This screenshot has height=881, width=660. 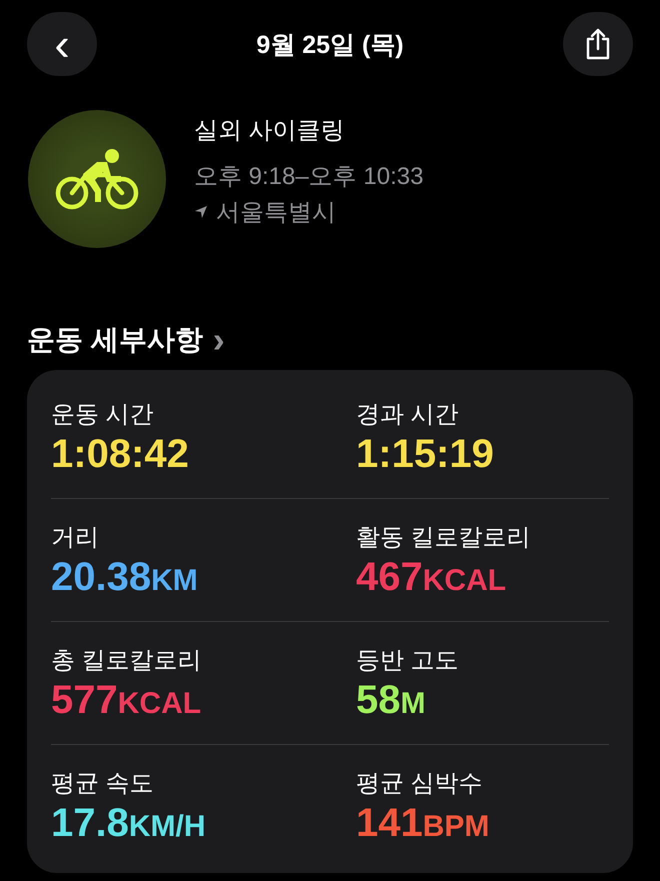 What do you see at coordinates (407, 415) in the screenshot?
I see `metric-label: 경과 시간` at bounding box center [407, 415].